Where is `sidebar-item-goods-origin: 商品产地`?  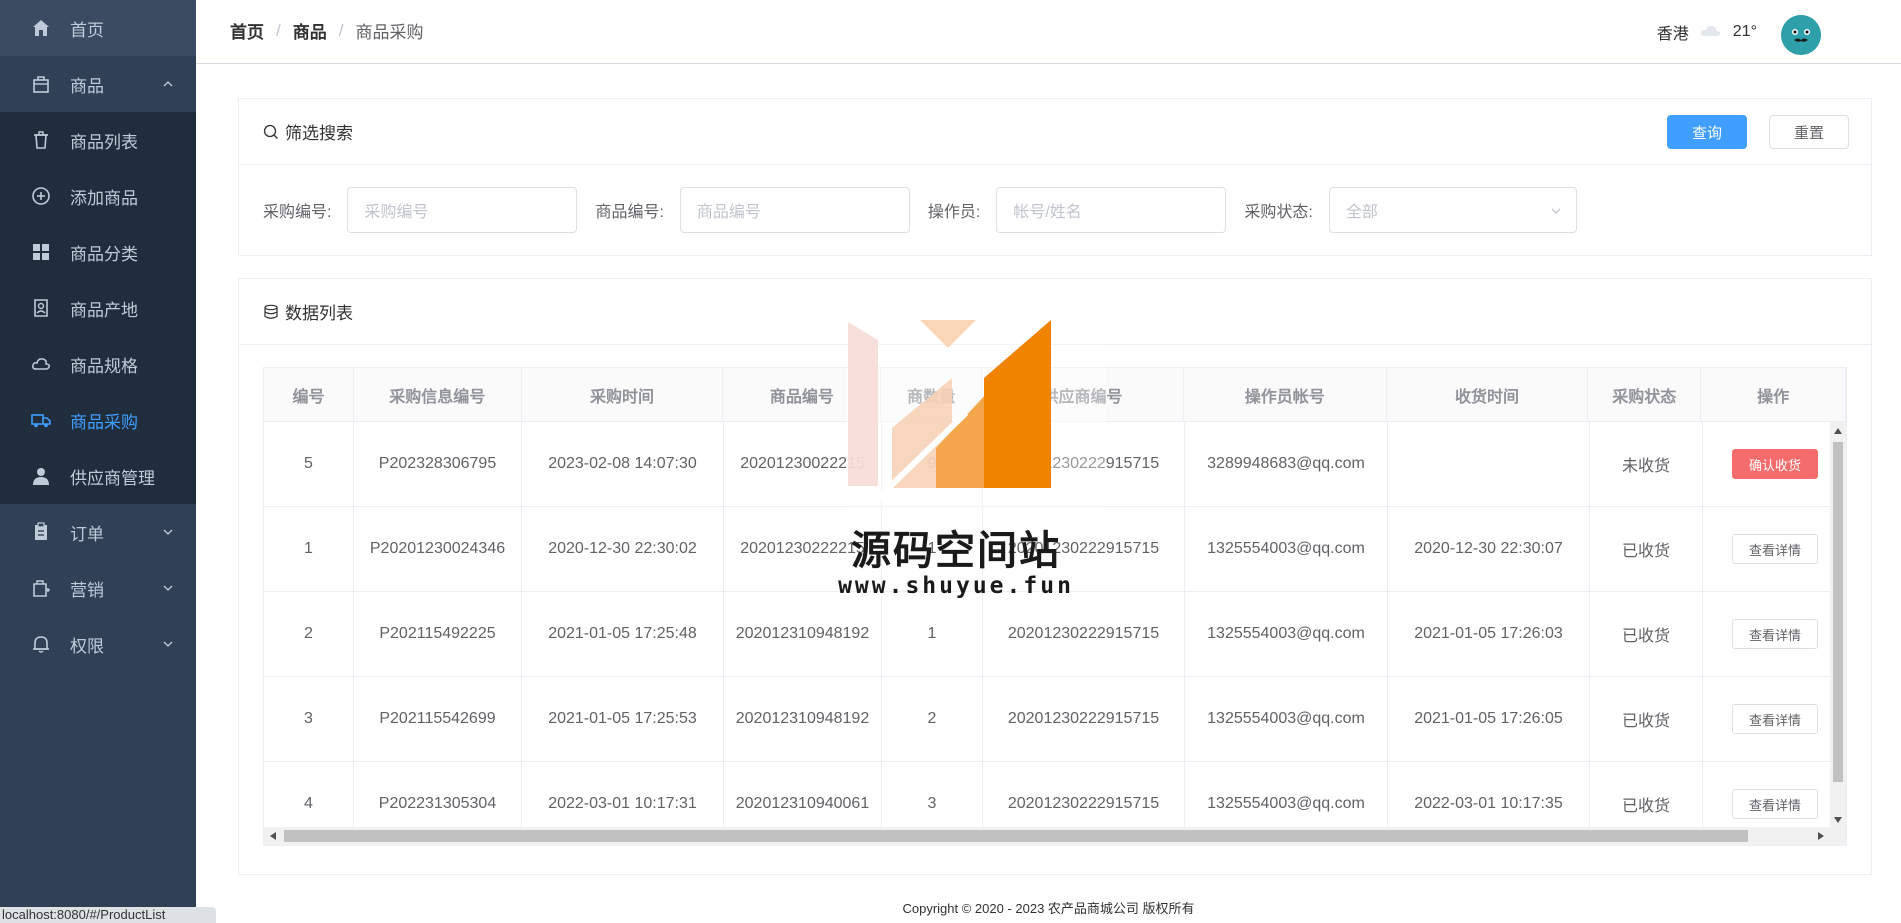
sidebar-item-goods-origin: 商品产地 is located at coordinates (98, 308).